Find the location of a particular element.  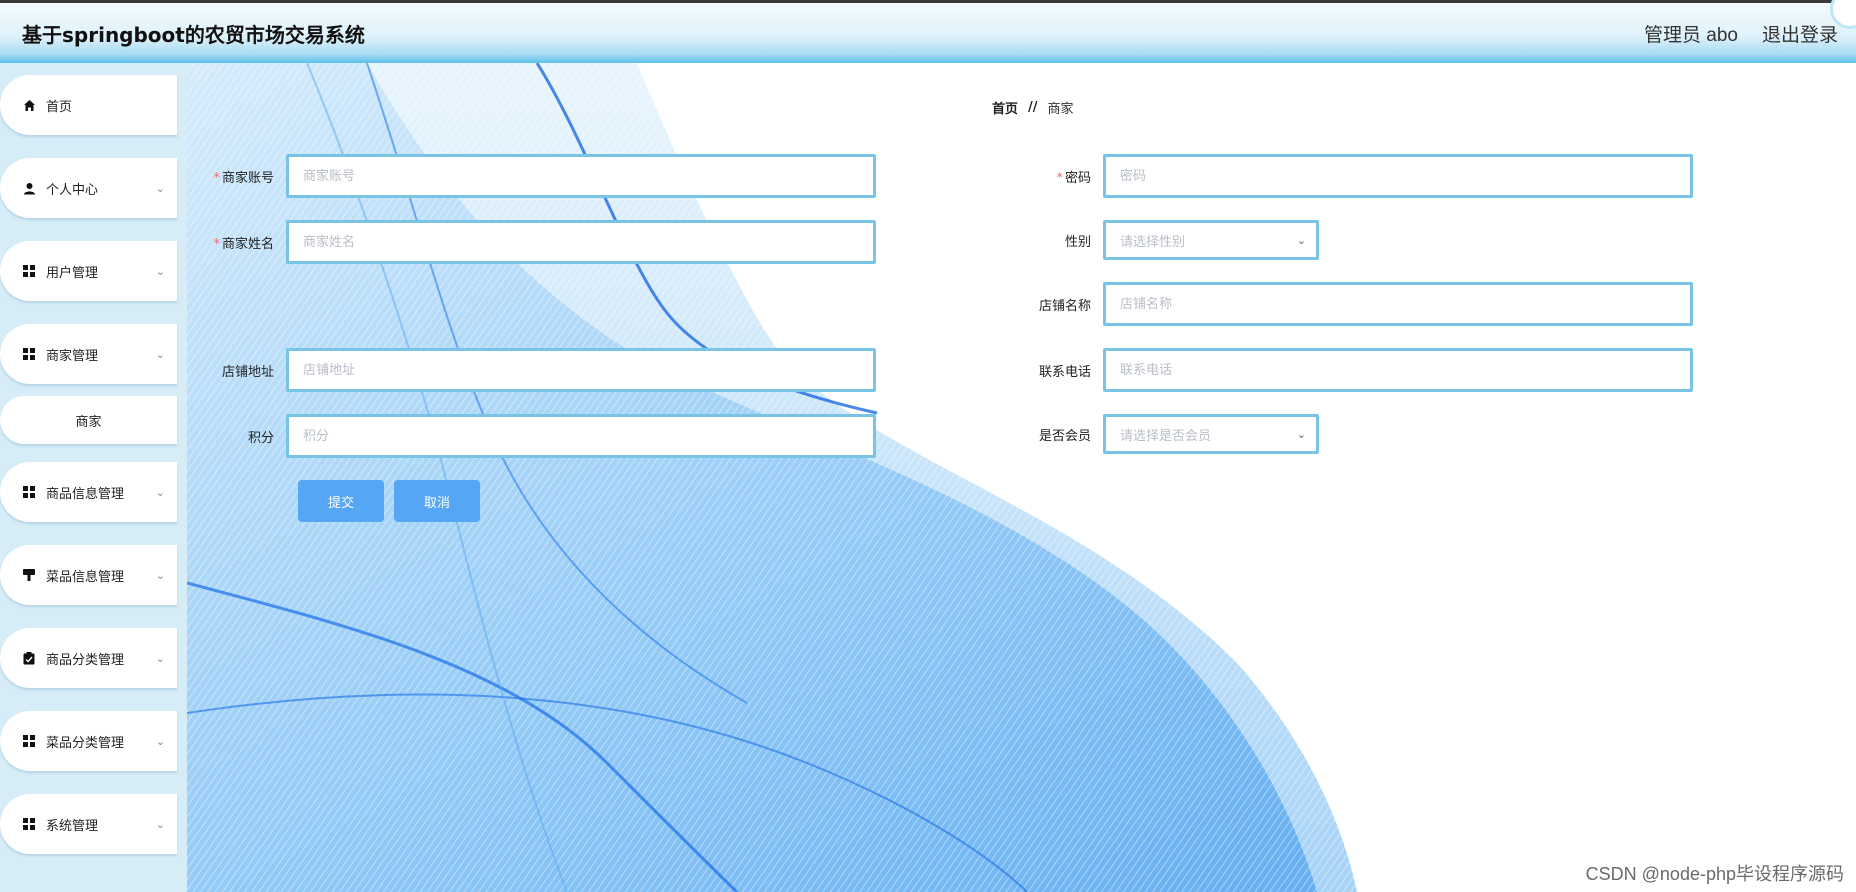

sidebar-item-user-management: 用户管理 ⌄ is located at coordinates (88, 271).